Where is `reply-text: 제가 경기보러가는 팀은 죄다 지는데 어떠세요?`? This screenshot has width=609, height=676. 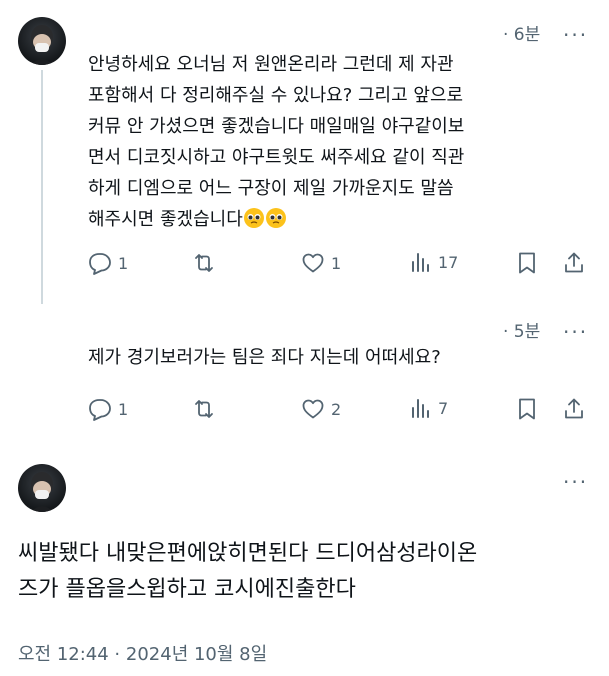
reply-text: 제가 경기보러가는 팀은 죄다 지는데 어떠세요? is located at coordinates (264, 357).